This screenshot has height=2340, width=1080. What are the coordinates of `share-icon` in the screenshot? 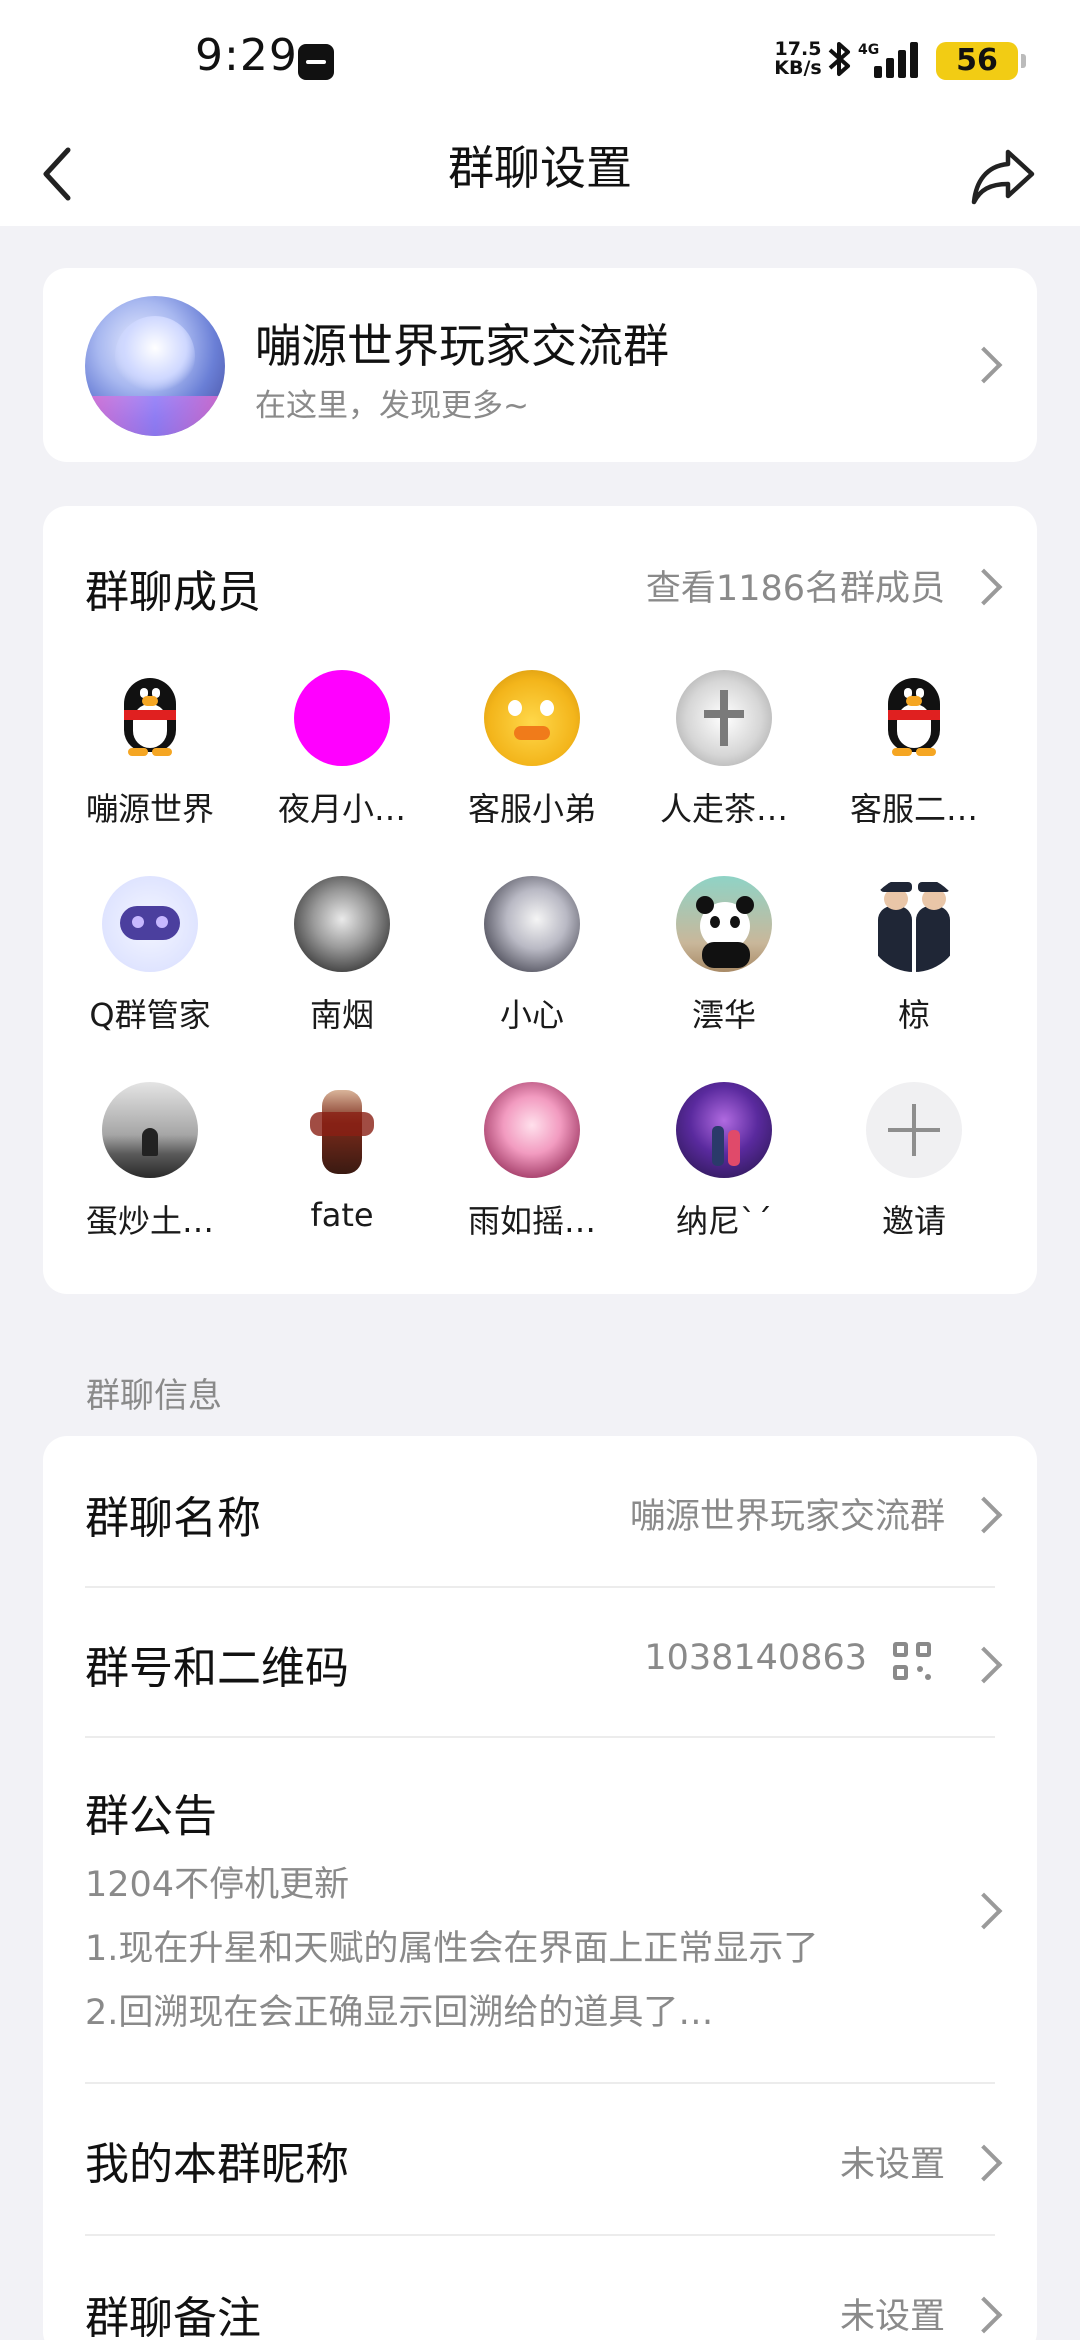 It's located at (1003, 176).